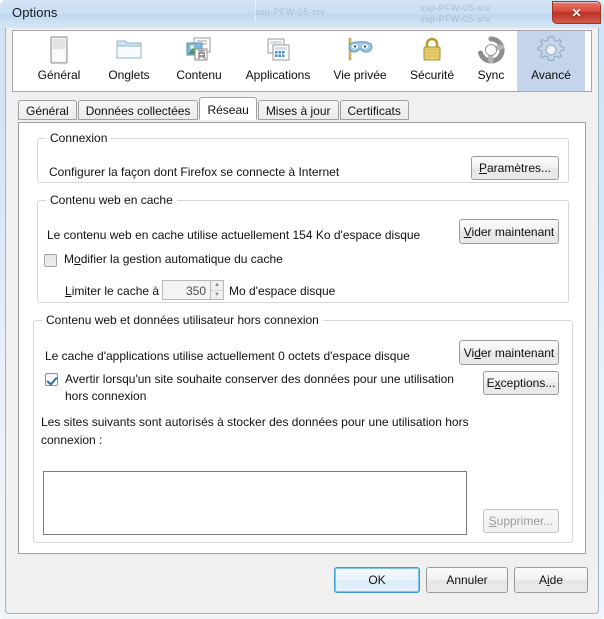 This screenshot has height=619, width=604. What do you see at coordinates (432, 75) in the screenshot?
I see `icon-tab-label: Sécurité` at bounding box center [432, 75].